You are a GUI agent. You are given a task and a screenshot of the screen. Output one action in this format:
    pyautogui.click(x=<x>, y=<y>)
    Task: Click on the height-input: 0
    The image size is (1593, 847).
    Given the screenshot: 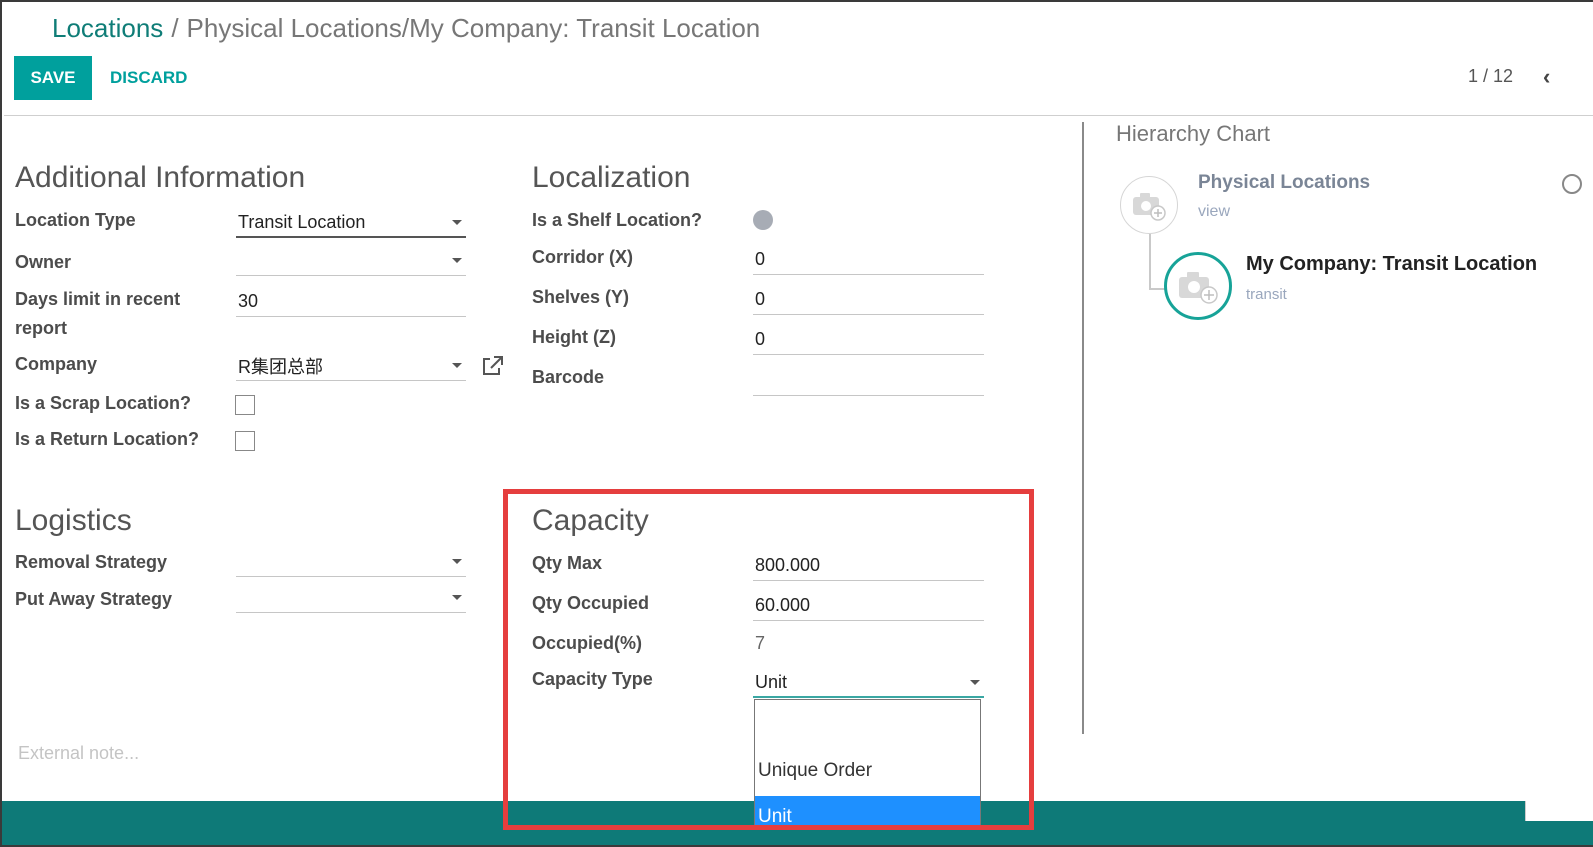 What is the action you would take?
    pyautogui.click(x=868, y=340)
    